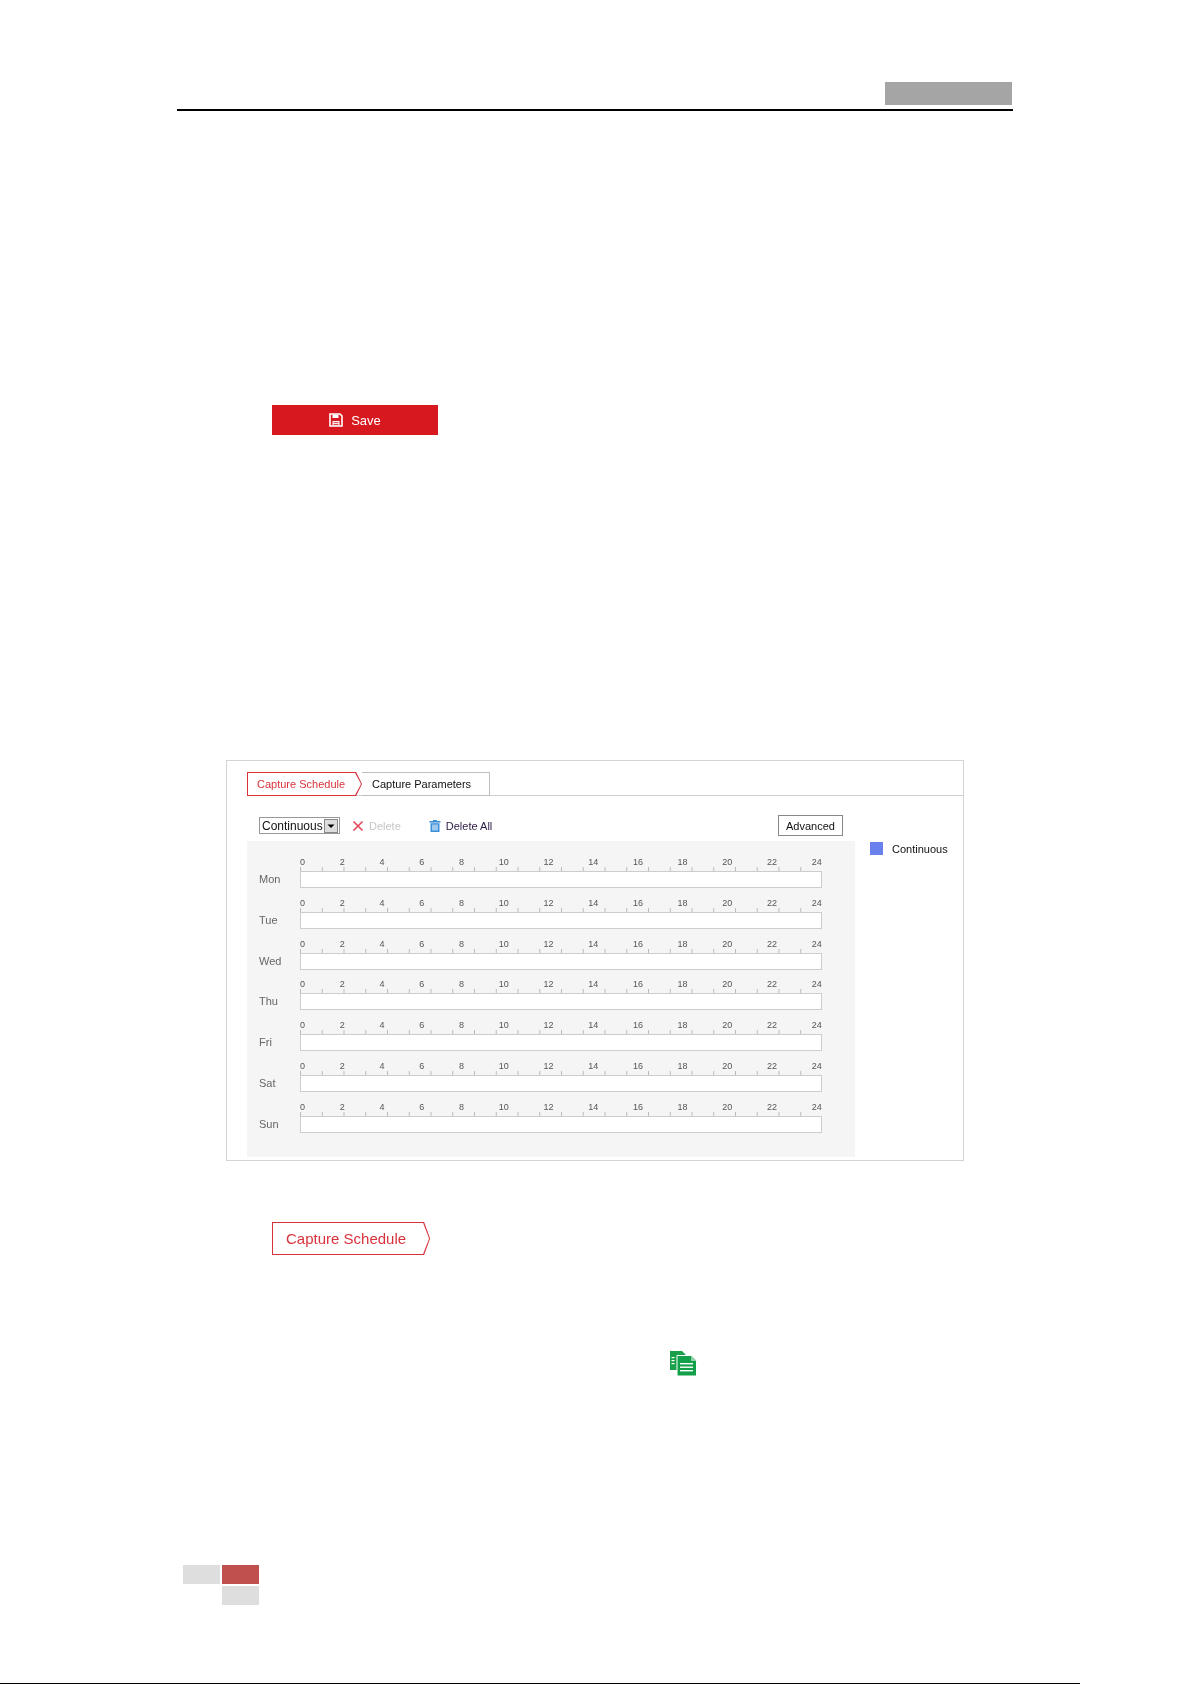 This screenshot has height=1685, width=1192. Describe the element at coordinates (434, 825) in the screenshot. I see `trash-icon` at that location.